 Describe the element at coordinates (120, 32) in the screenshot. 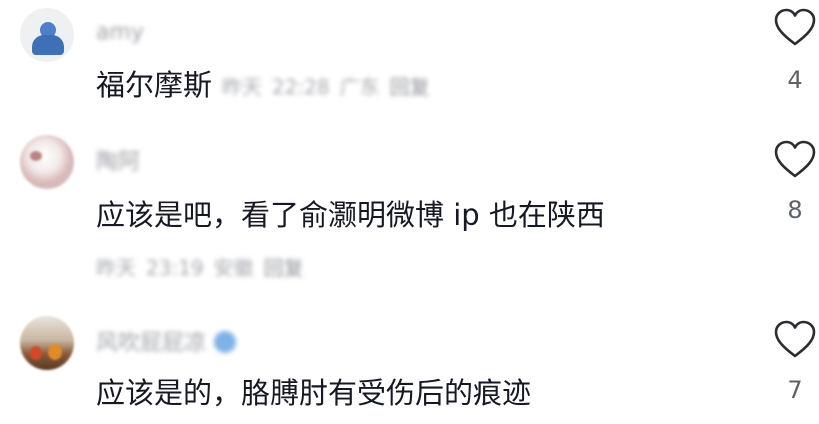

I see `username: amy` at that location.